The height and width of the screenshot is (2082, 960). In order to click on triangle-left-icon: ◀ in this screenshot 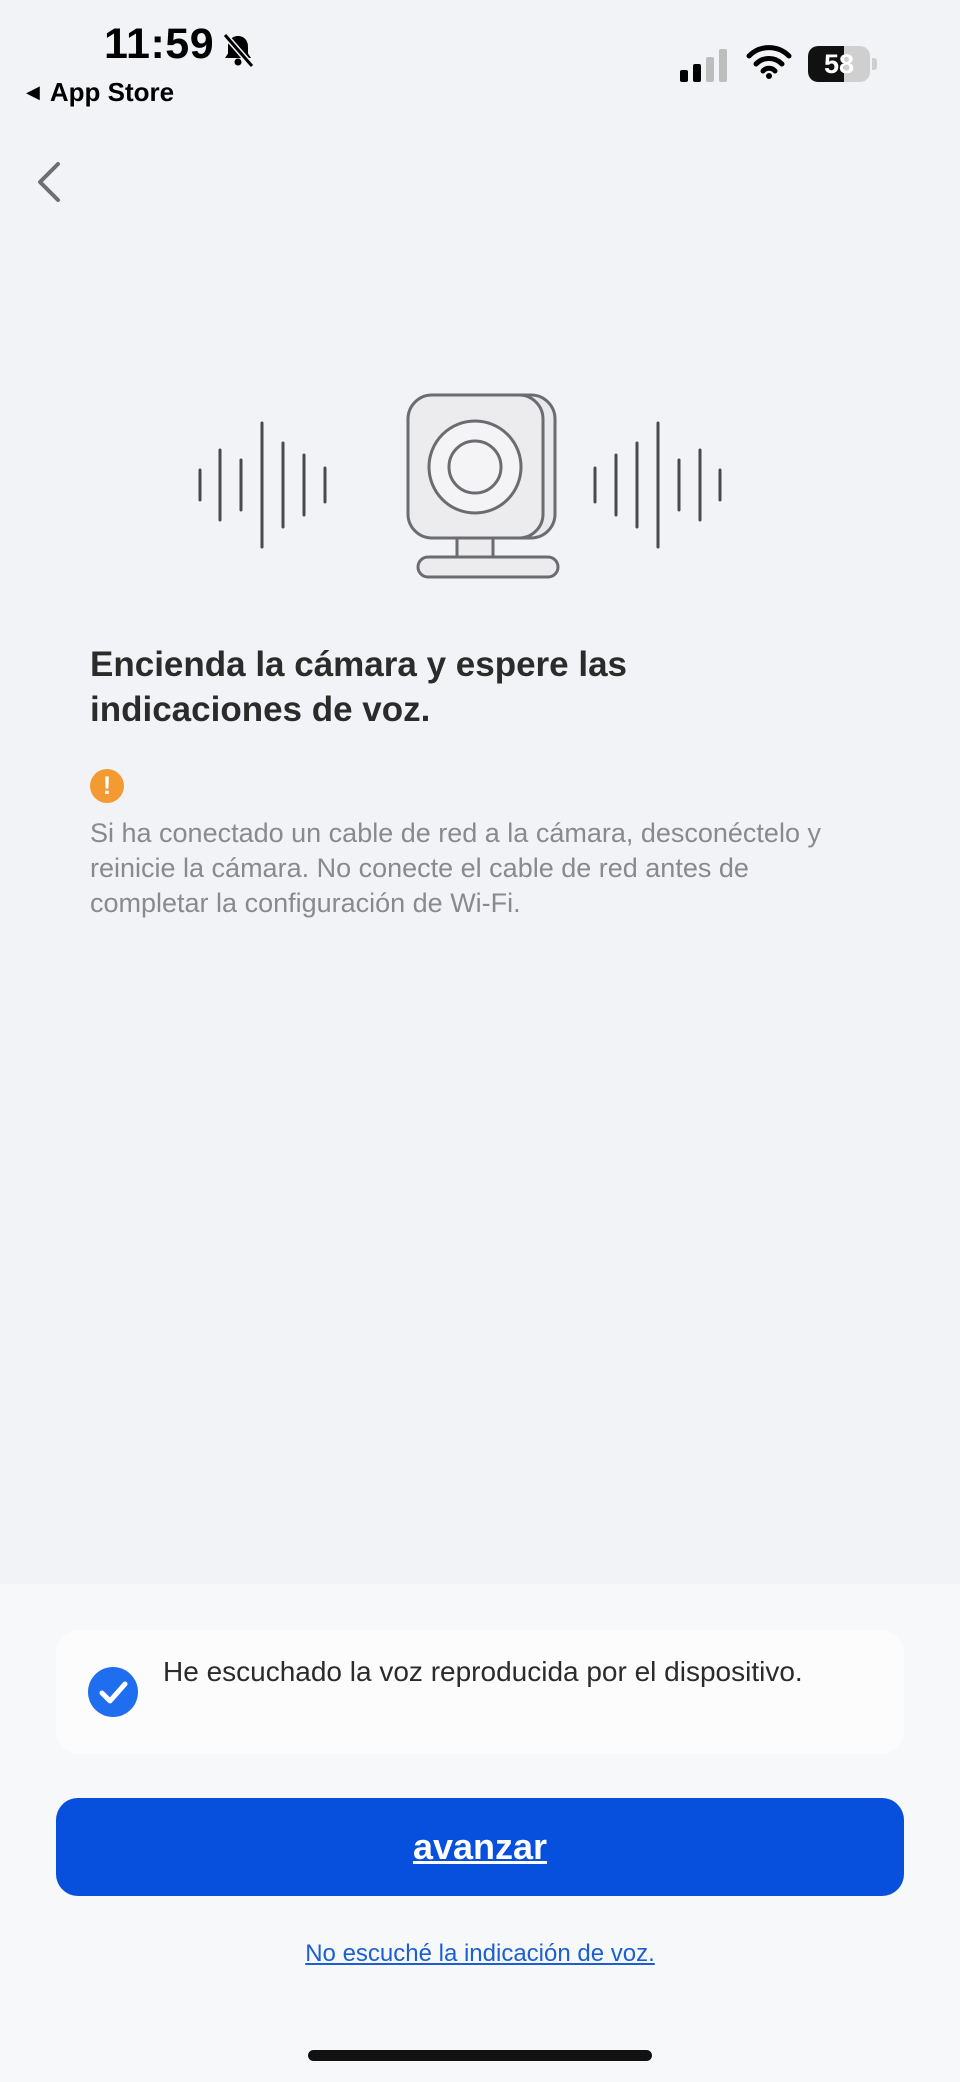, I will do `click(33, 92)`.